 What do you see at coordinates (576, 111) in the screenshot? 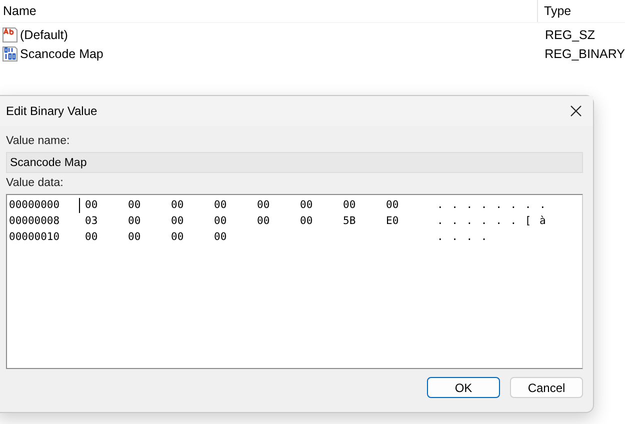
I see `close-button` at bounding box center [576, 111].